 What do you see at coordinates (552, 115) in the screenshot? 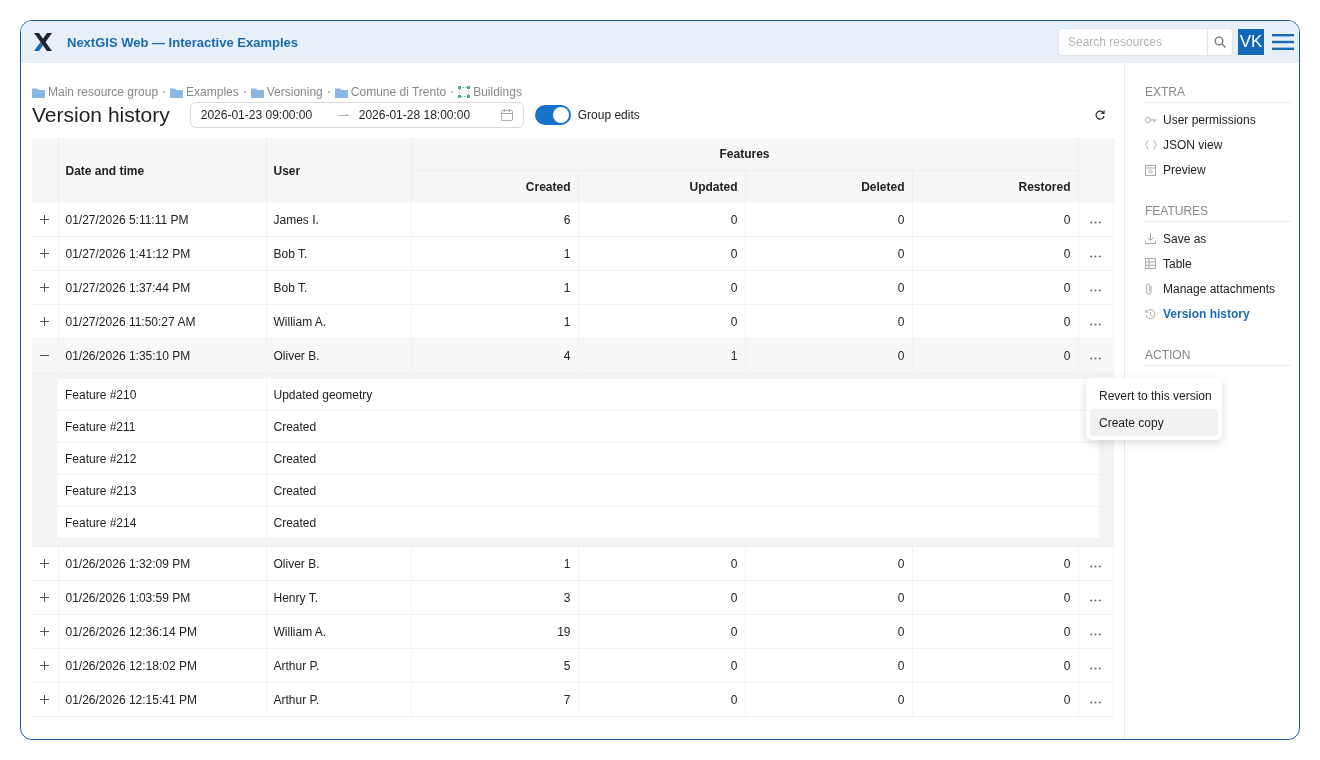
I see `group-edits-toggle` at bounding box center [552, 115].